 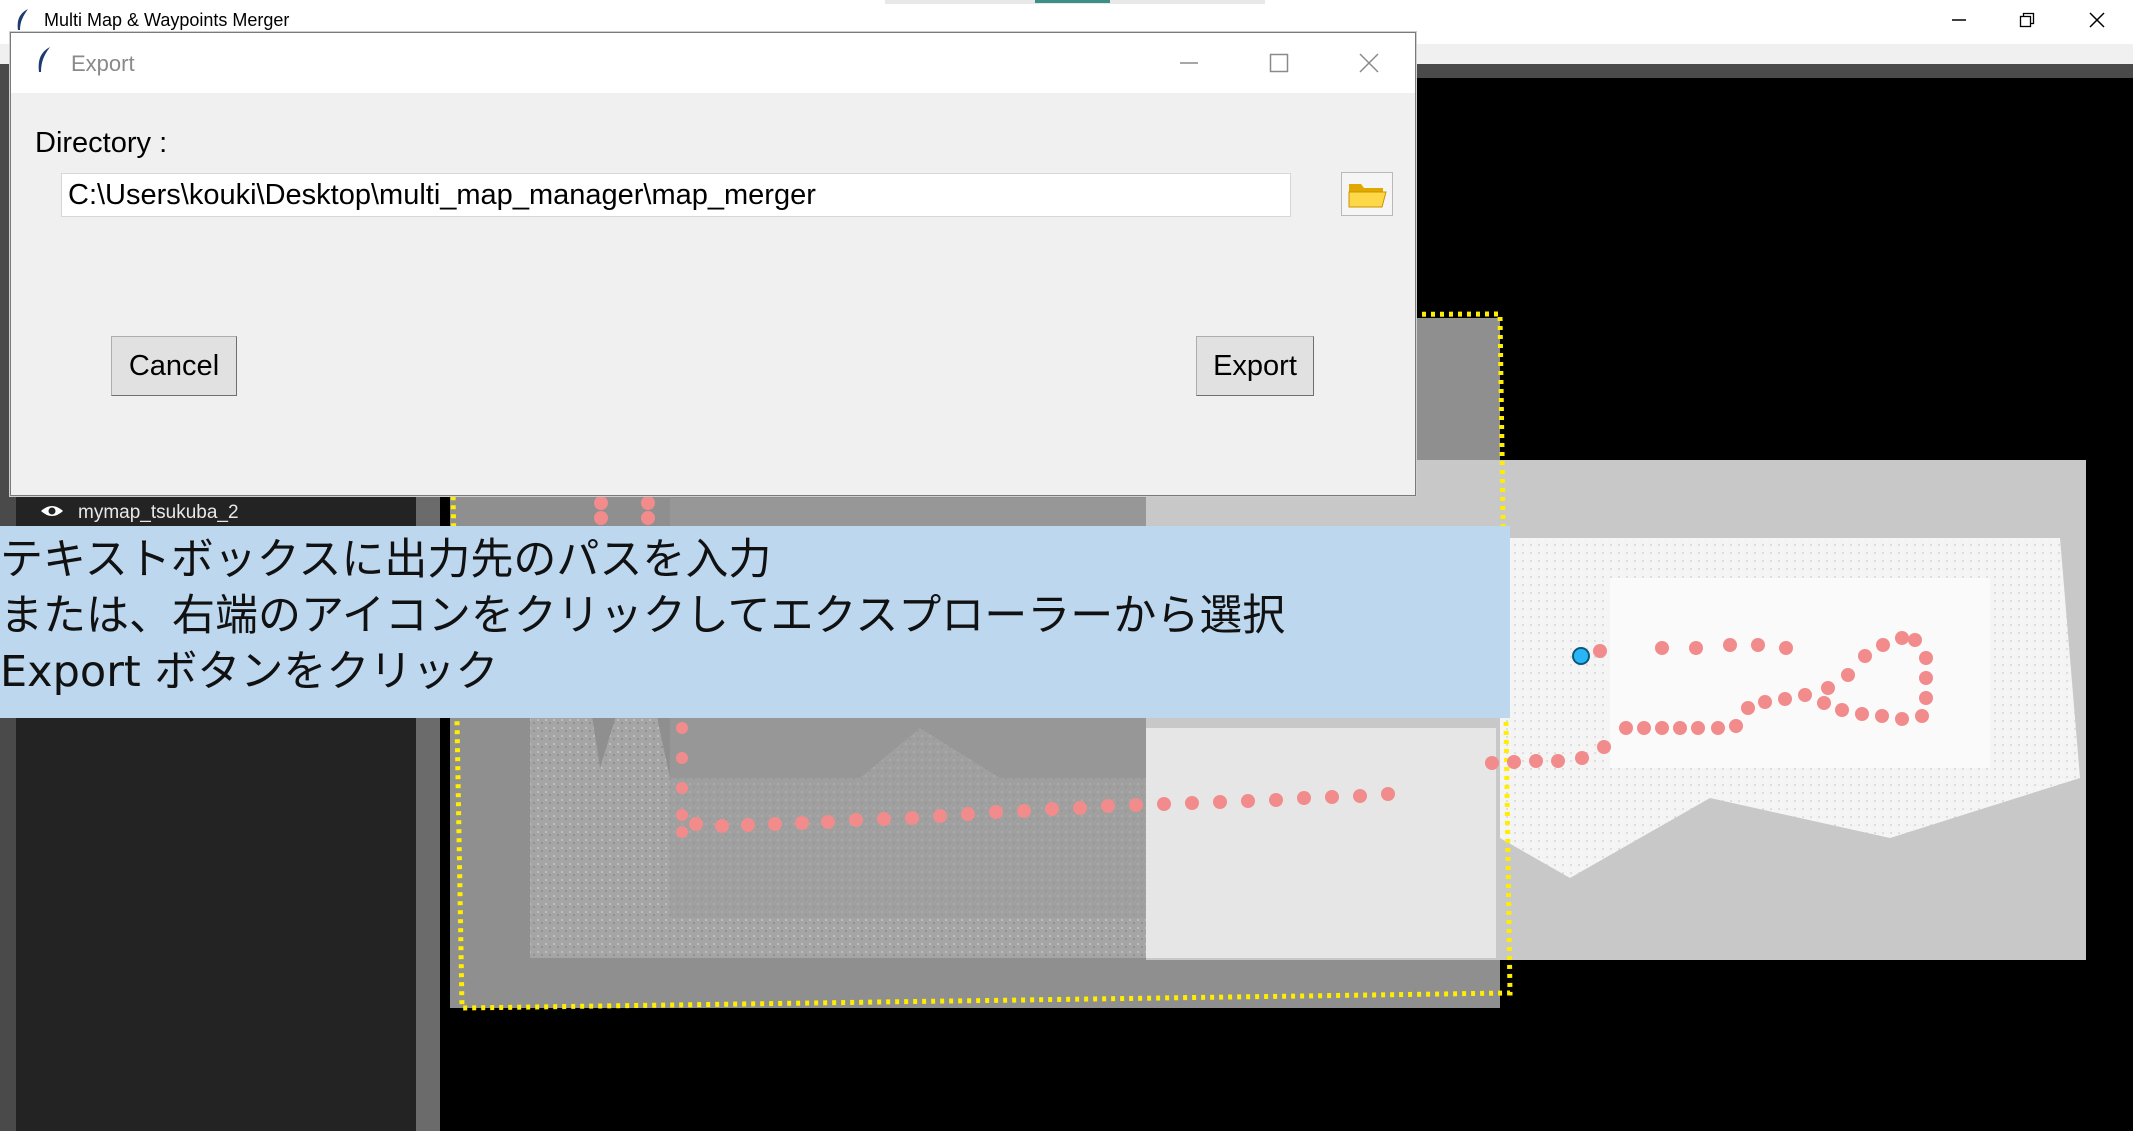 I want to click on layer-item: mymap_tsukuba_2, so click(x=139, y=513).